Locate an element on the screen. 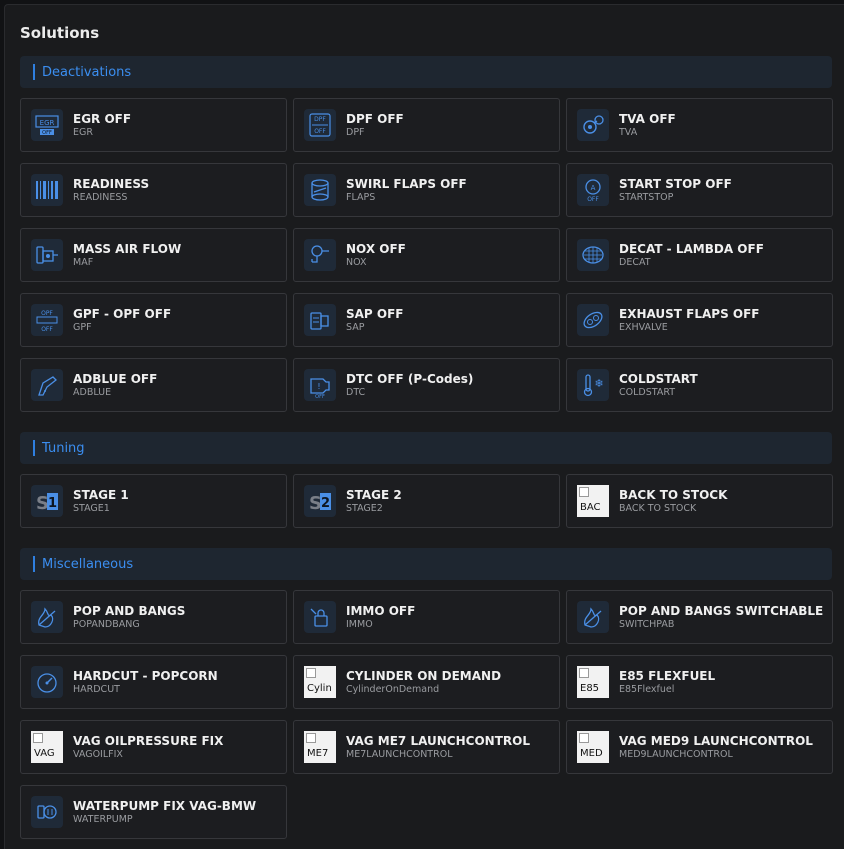 This screenshot has height=849, width=844. section-label: Miscellaneous is located at coordinates (88, 564).